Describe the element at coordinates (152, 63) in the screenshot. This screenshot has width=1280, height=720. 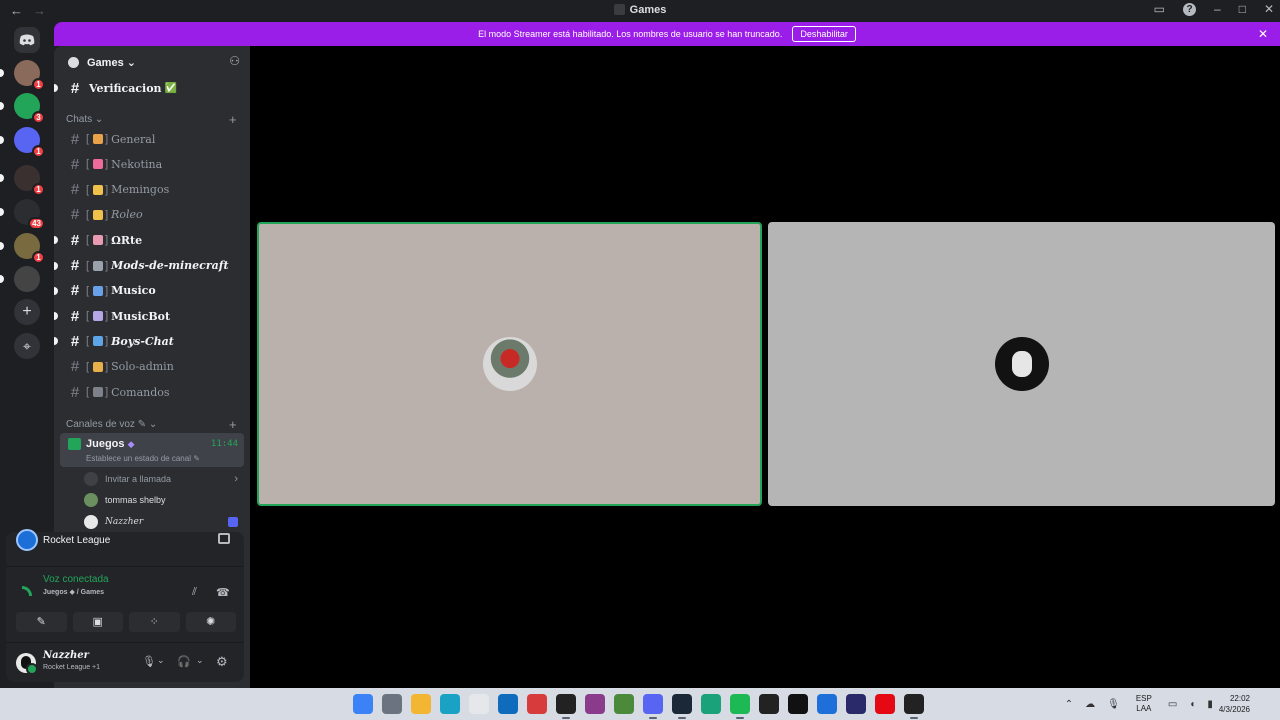
I see `guild-header: Games ⌄ ⚇` at that location.